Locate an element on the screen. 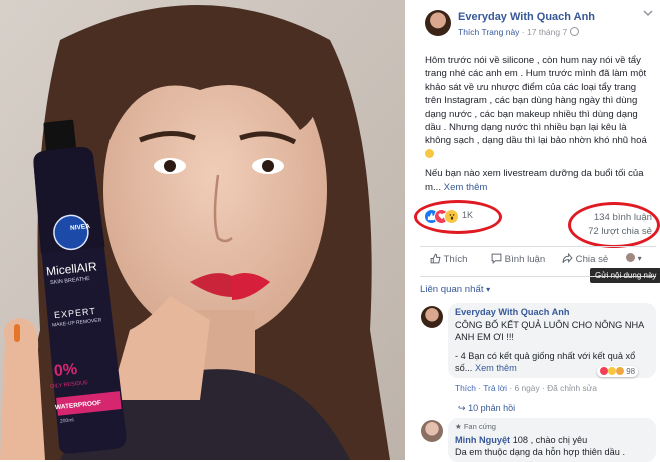 This screenshot has width=660, height=462. comment-reactions: 98 is located at coordinates (618, 371).